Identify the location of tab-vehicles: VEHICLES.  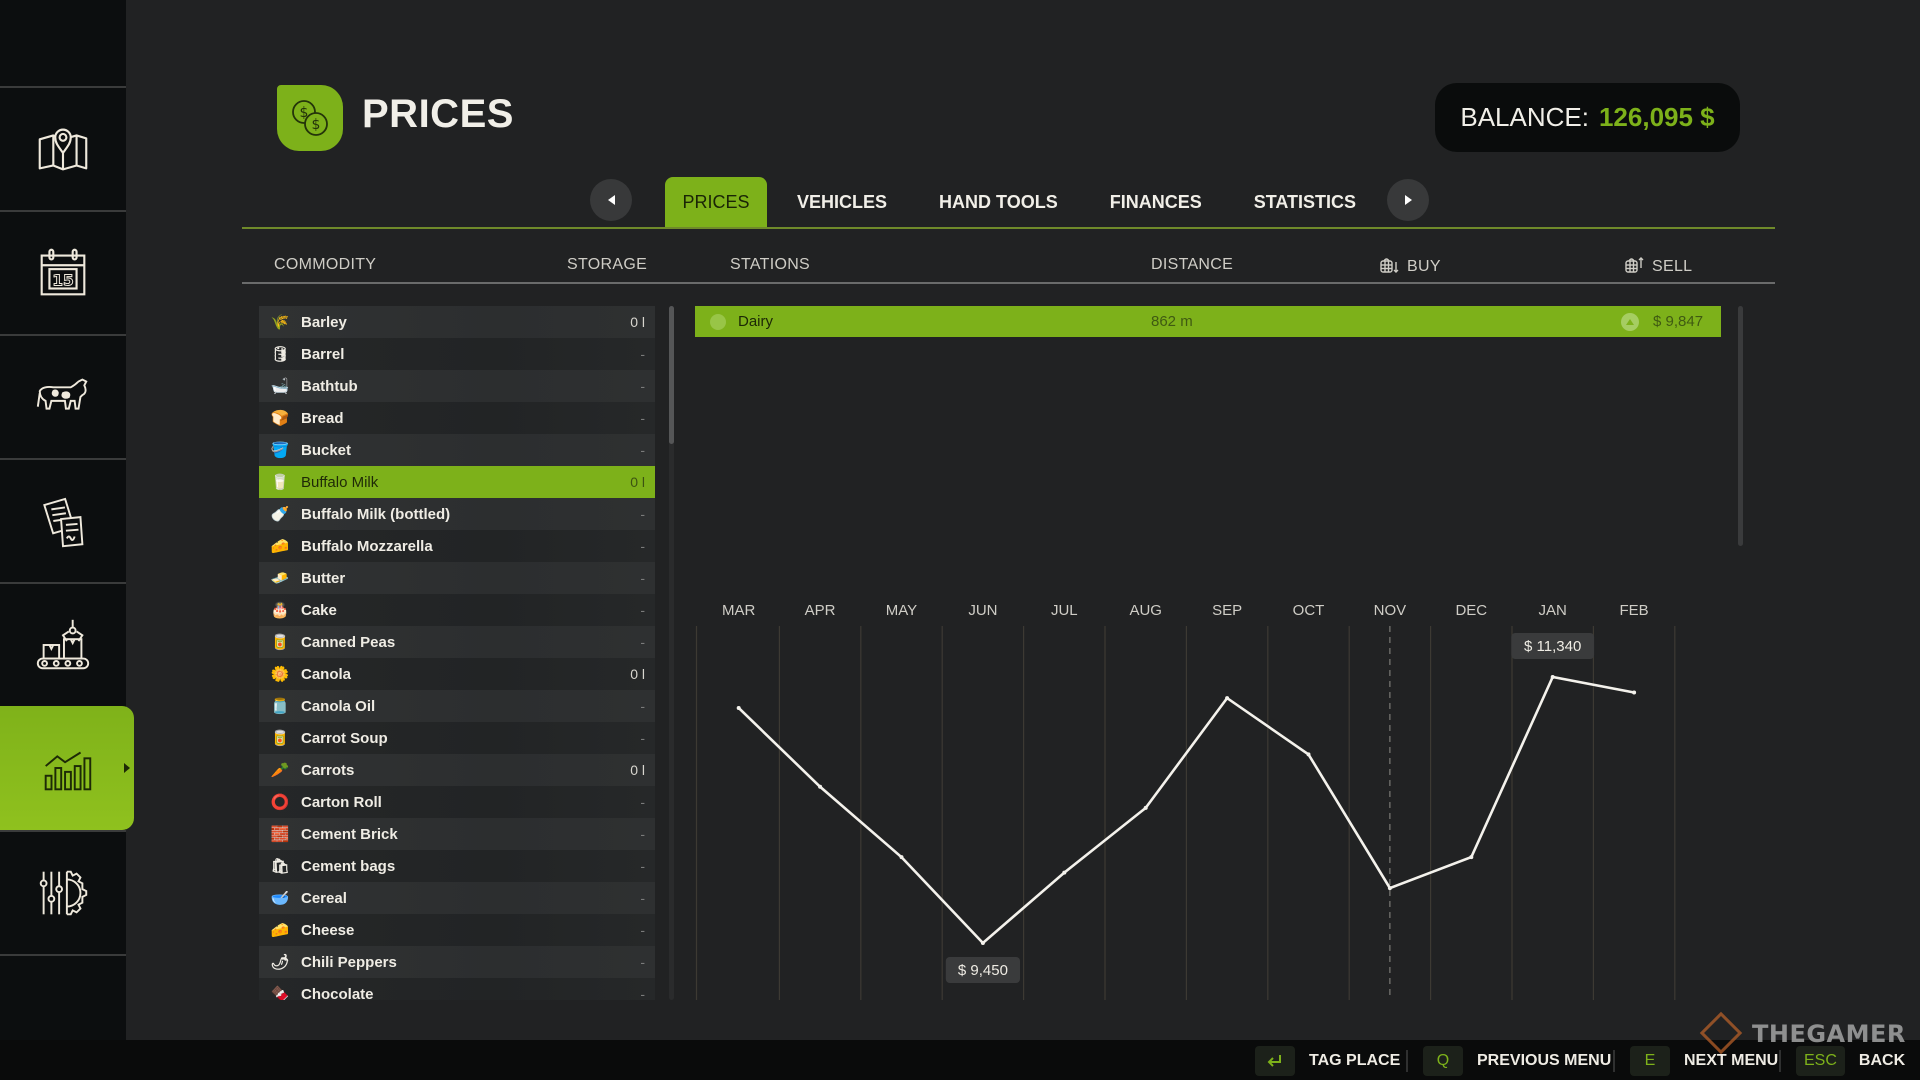
(842, 202).